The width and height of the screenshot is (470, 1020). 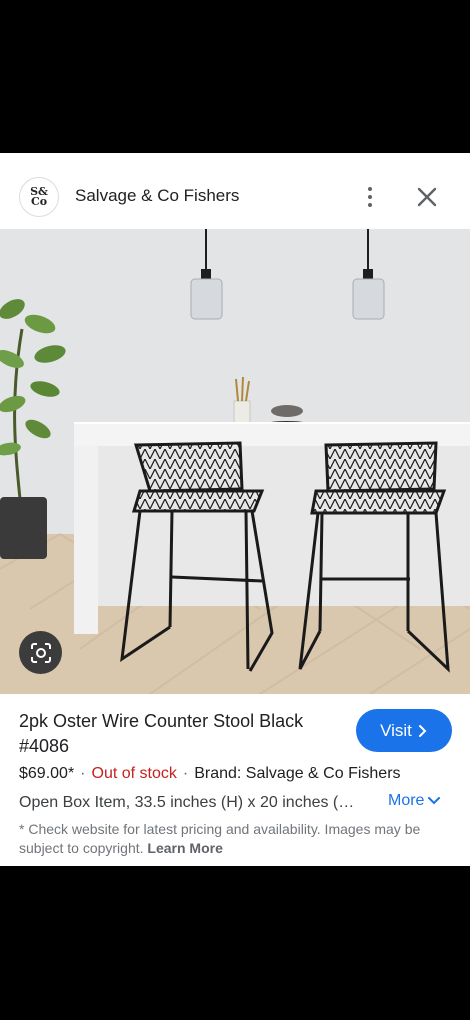 What do you see at coordinates (406, 800) in the screenshot?
I see `more-label: More` at bounding box center [406, 800].